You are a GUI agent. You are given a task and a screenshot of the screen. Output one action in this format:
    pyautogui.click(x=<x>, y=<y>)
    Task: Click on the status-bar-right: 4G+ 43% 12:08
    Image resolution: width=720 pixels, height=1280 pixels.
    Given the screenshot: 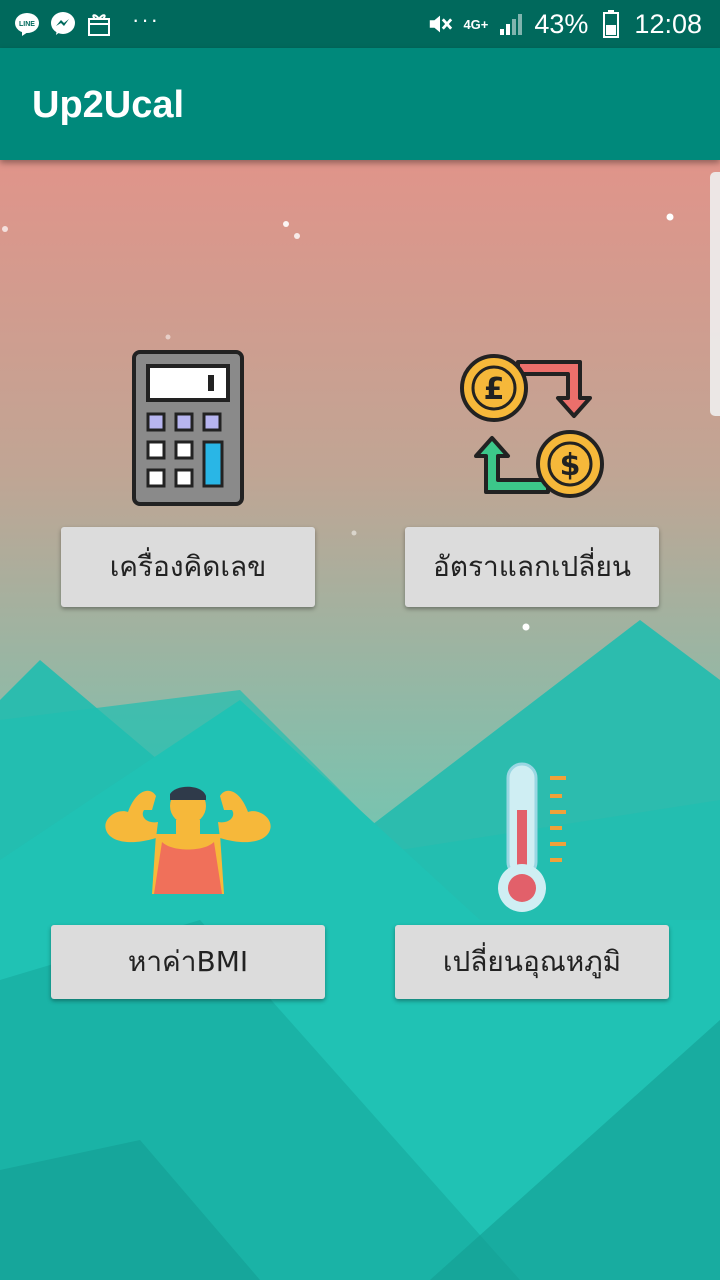 What is the action you would take?
    pyautogui.click(x=564, y=24)
    